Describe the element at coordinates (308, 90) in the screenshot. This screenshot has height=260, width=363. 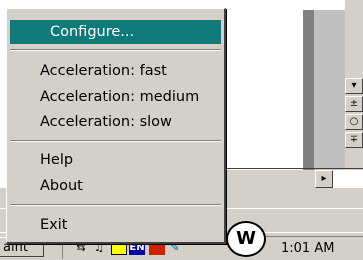
I see `dark-panel` at that location.